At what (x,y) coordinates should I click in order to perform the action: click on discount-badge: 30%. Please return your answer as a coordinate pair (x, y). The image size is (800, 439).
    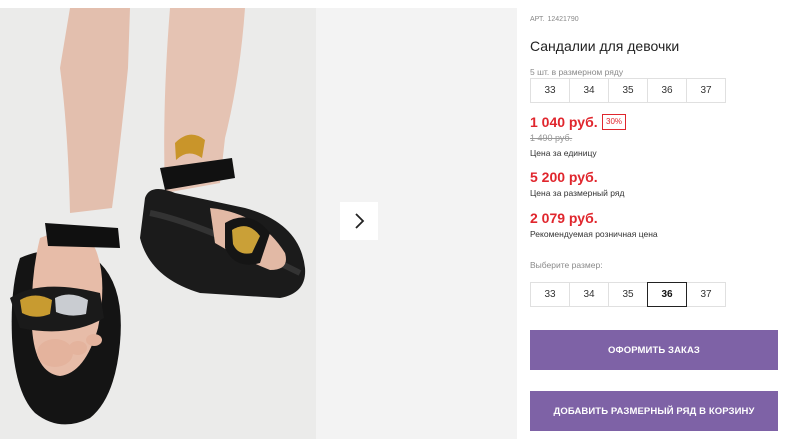
    Looking at the image, I should click on (614, 122).